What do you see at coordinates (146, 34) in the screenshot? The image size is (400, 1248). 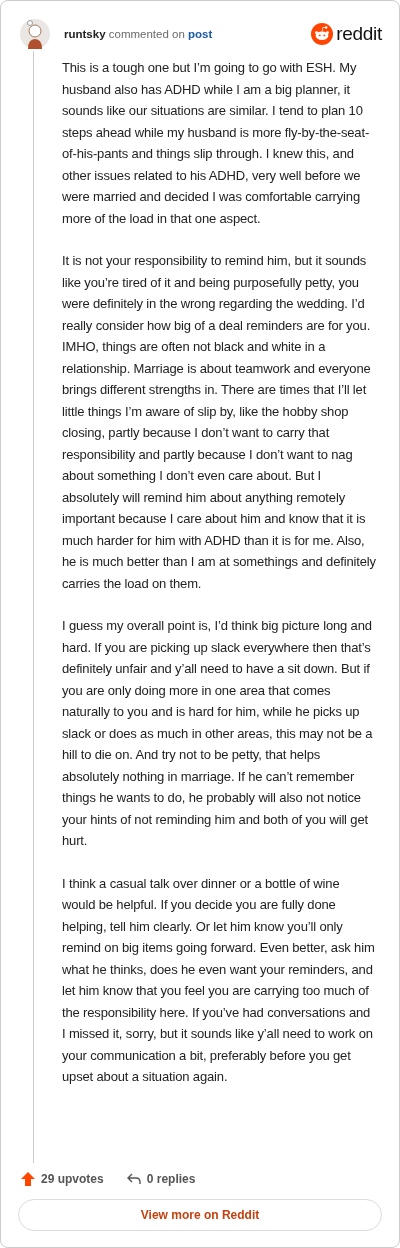 I see `action-text: commented on` at bounding box center [146, 34].